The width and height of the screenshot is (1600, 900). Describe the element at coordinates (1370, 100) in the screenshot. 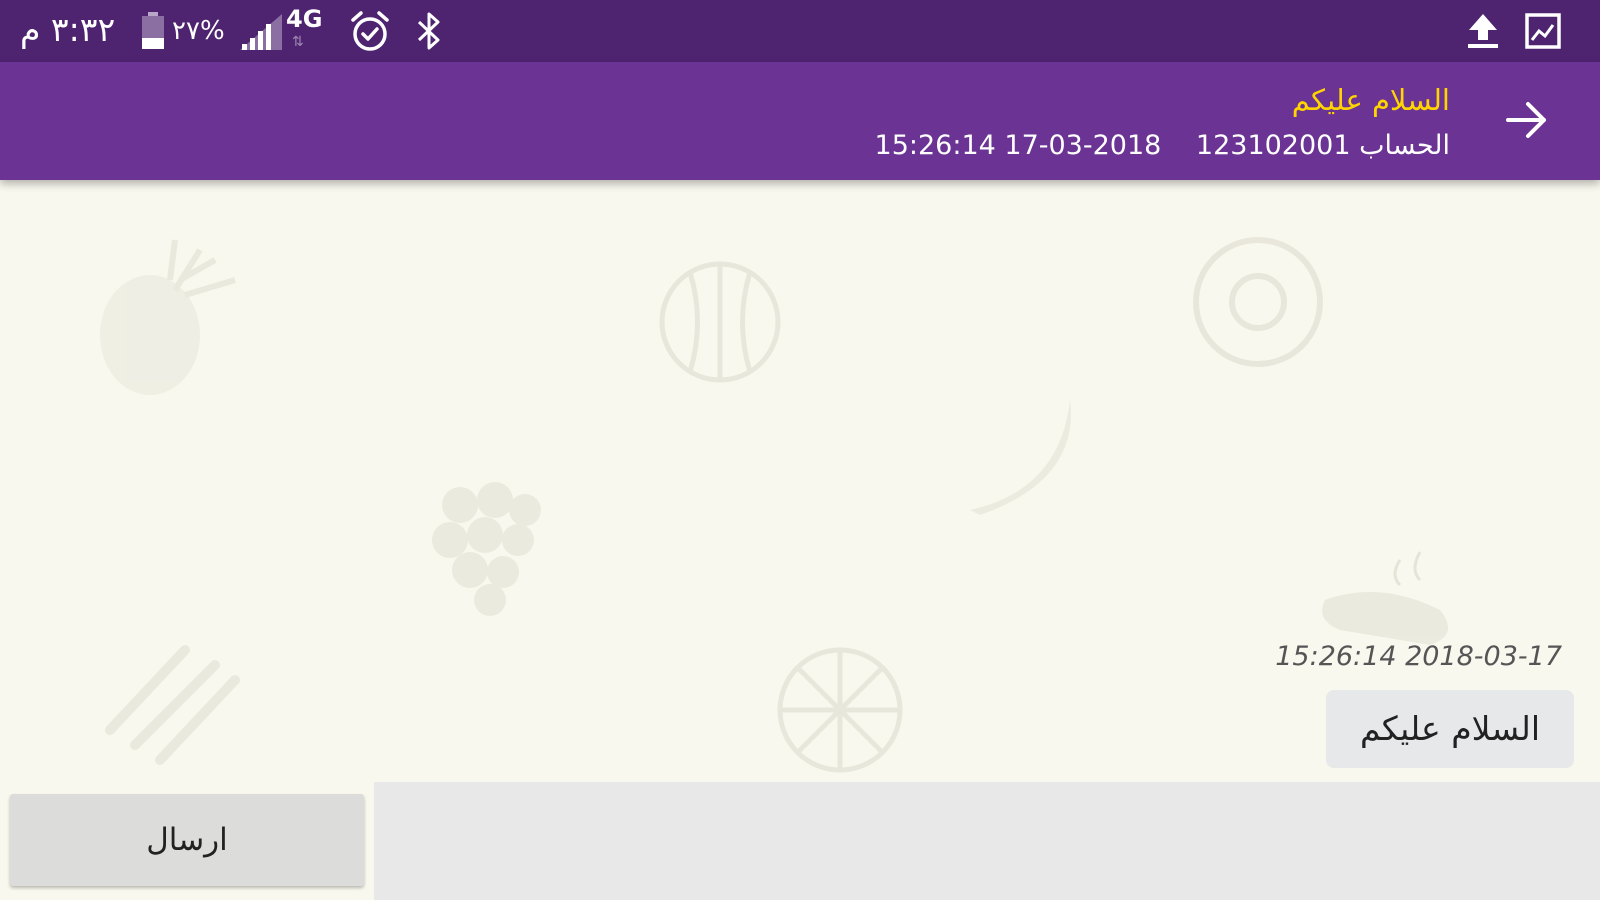

I see `chat-title: السلام عليكم` at that location.